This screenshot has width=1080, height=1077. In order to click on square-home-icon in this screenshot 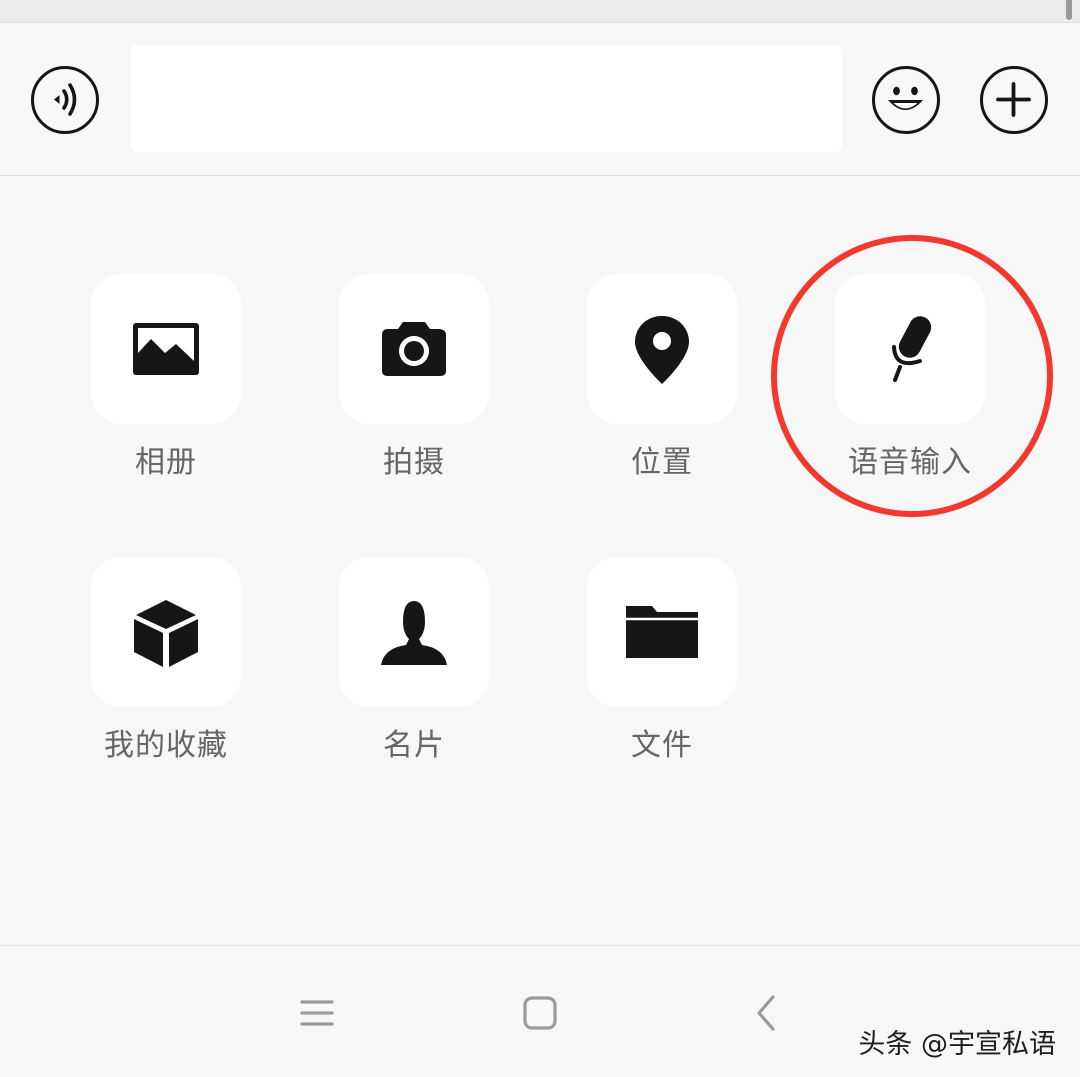, I will do `click(540, 1013)`.